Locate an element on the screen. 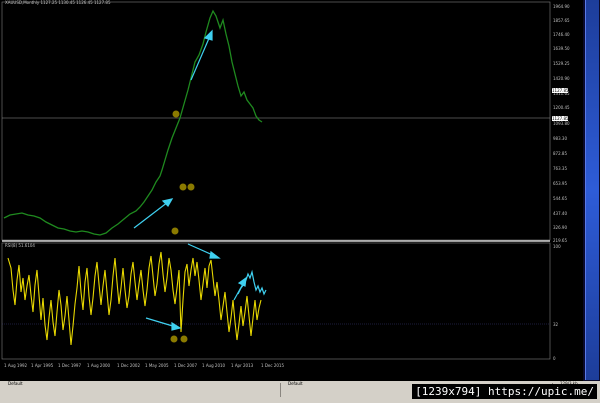 This screenshot has width=600, height=403. price-axis-label: 1639.50 is located at coordinates (561, 48).